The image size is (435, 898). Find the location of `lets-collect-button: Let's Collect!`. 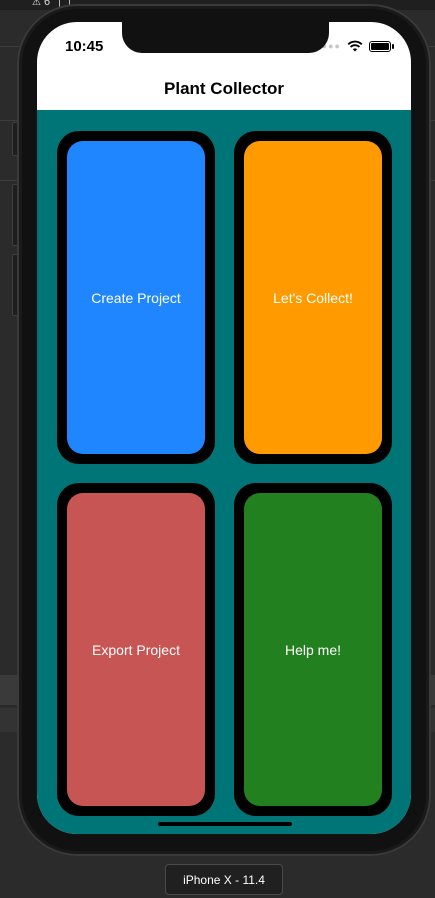

lets-collect-button: Let's Collect! is located at coordinates (313, 297).